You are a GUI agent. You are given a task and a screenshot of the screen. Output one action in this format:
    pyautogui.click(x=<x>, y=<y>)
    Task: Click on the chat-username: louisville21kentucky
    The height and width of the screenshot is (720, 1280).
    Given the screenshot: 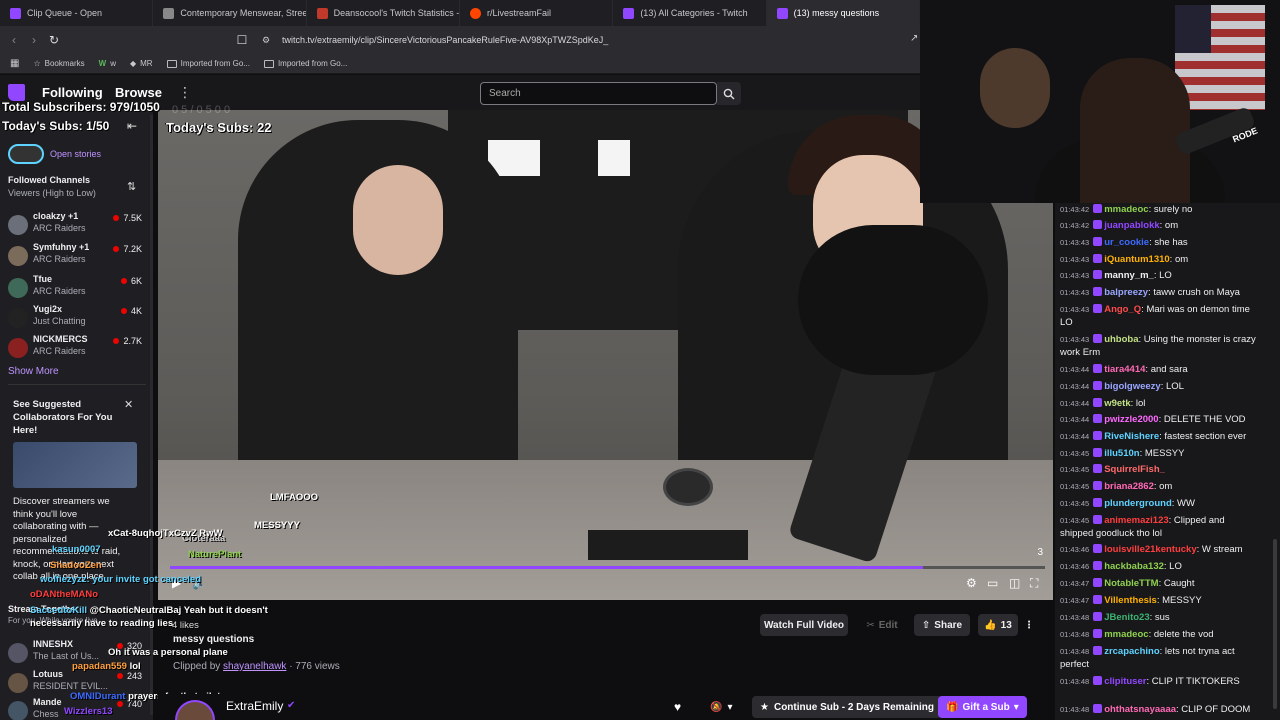 What is the action you would take?
    pyautogui.click(x=1150, y=549)
    